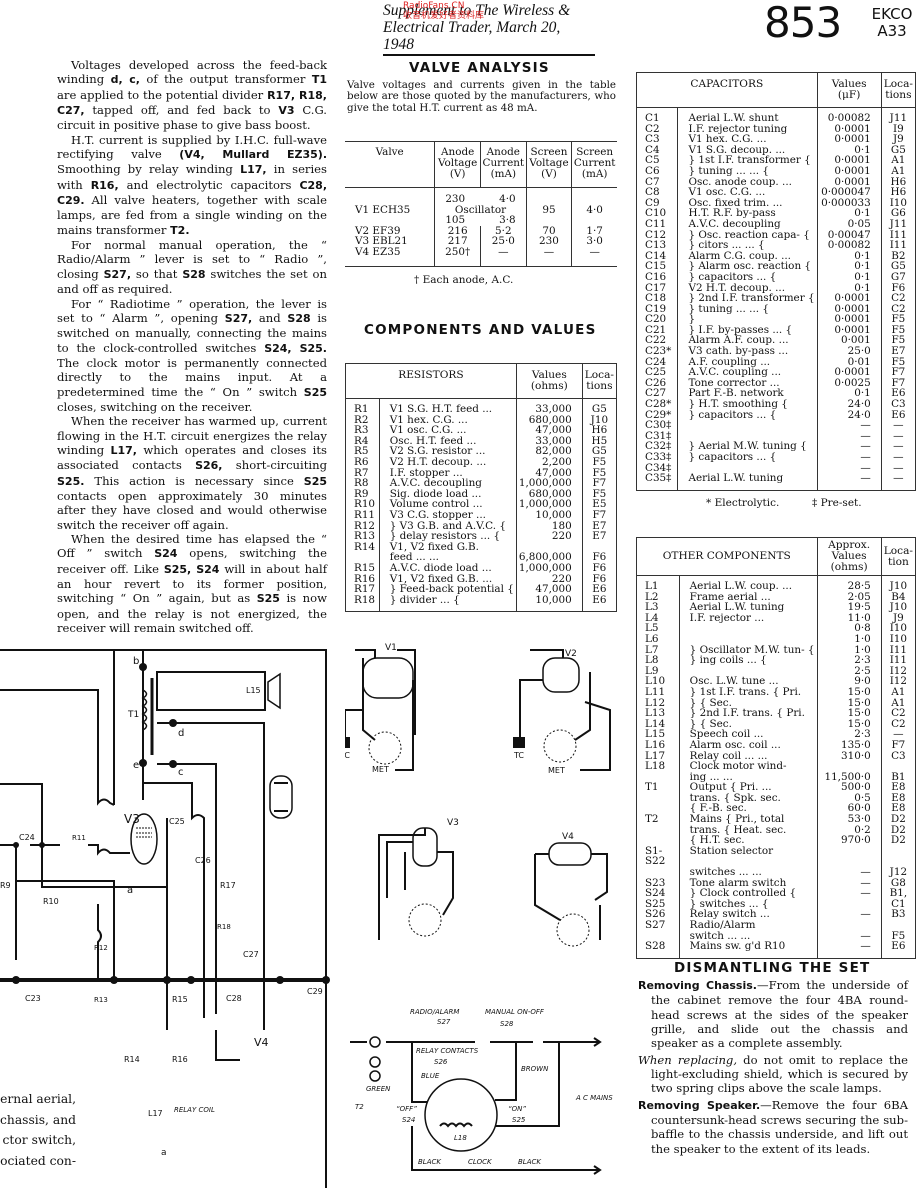  What do you see at coordinates (535, 1069) in the screenshot?
I see `brown-label: BROWN` at bounding box center [535, 1069].